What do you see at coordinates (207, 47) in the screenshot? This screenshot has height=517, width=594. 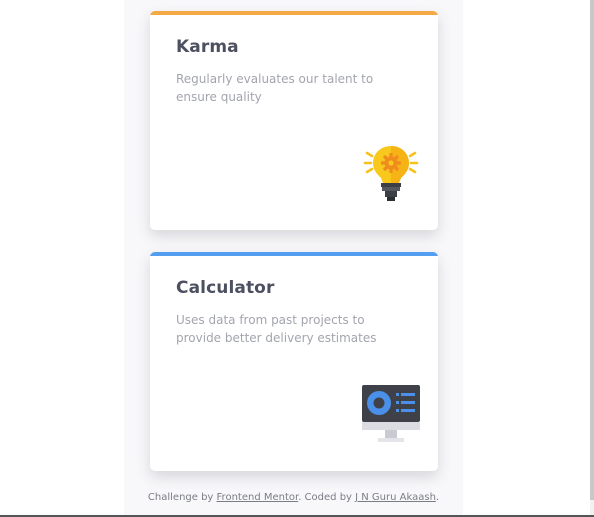 I see `karma-title: Karma` at bounding box center [207, 47].